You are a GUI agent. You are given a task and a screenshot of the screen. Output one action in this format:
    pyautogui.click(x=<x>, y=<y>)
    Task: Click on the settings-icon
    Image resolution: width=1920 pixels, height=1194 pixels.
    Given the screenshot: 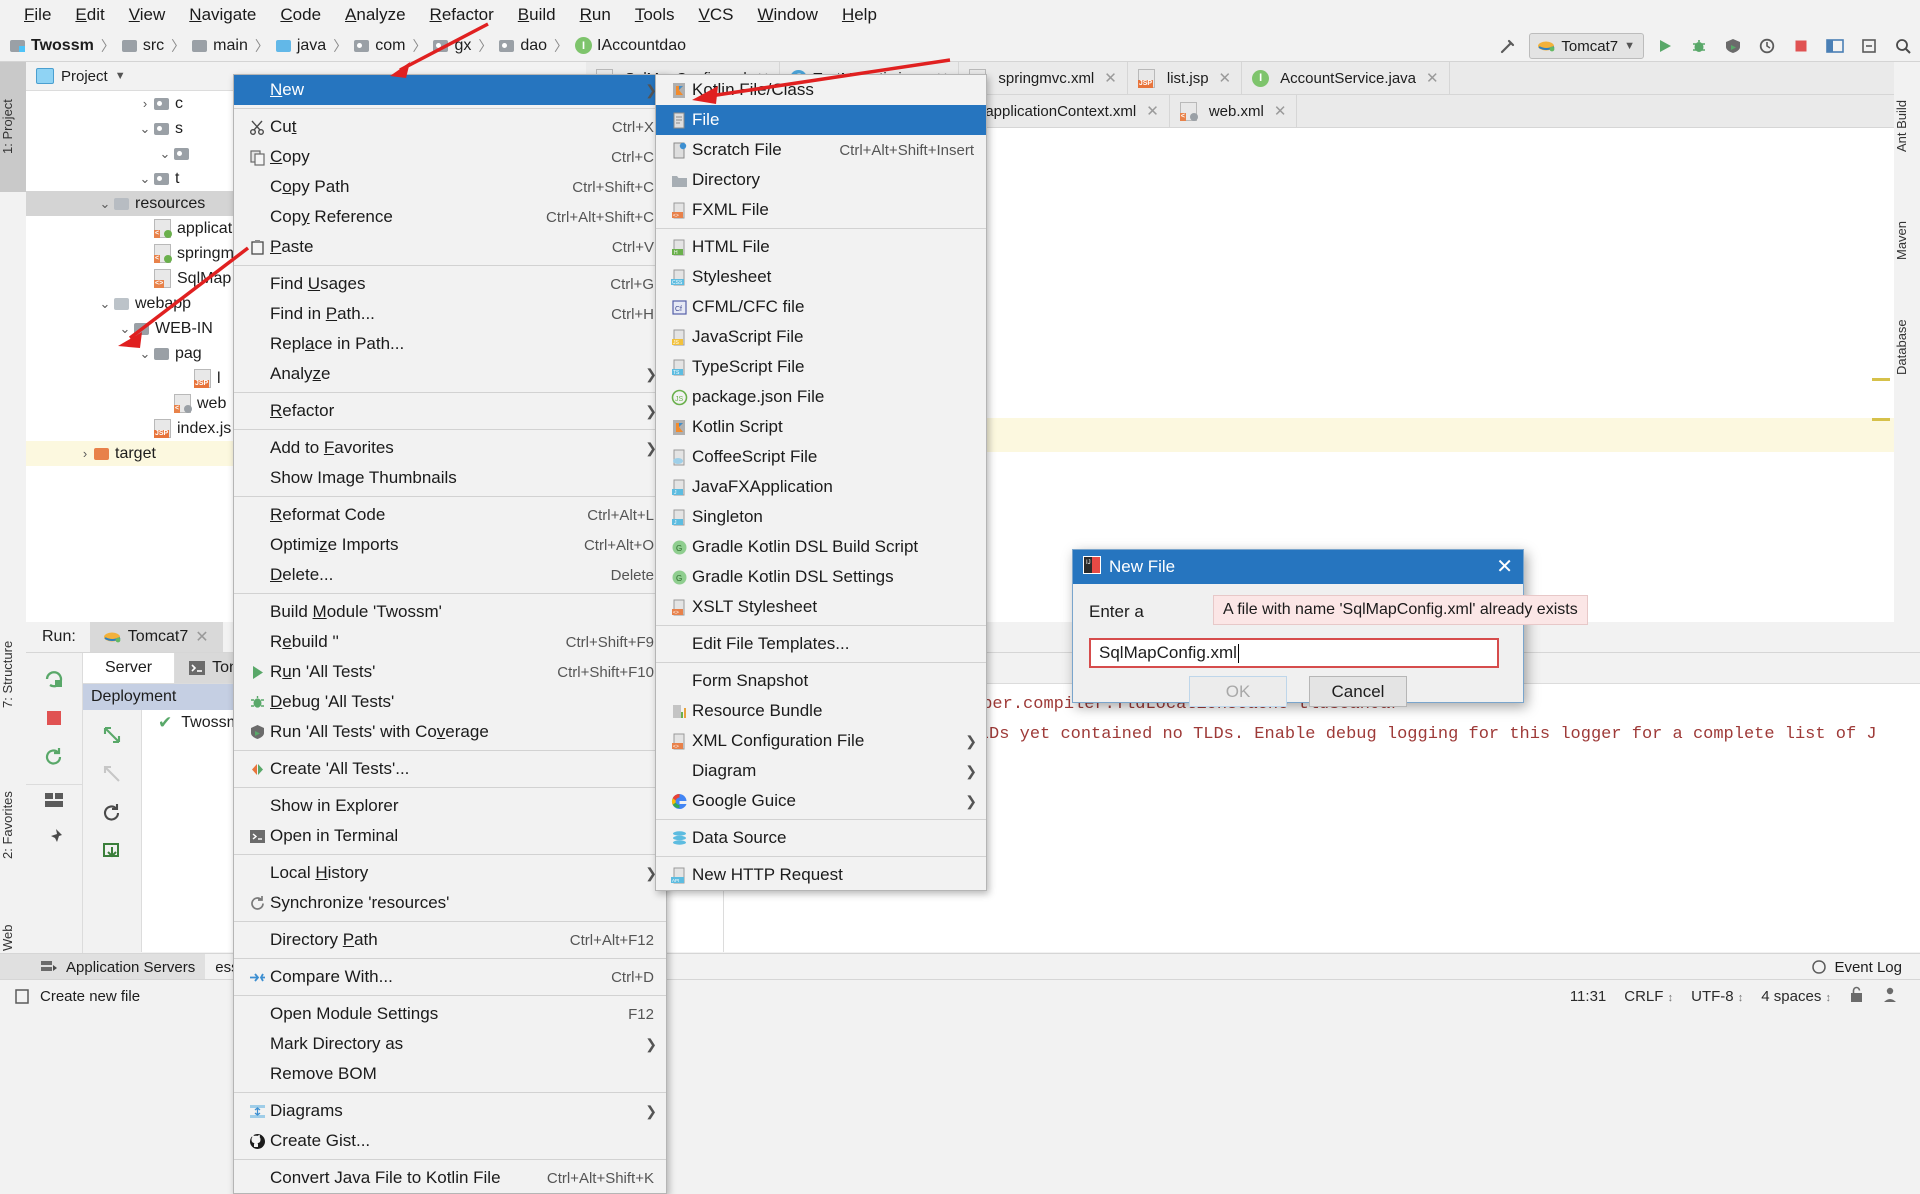 What is the action you would take?
    pyautogui.click(x=1869, y=46)
    